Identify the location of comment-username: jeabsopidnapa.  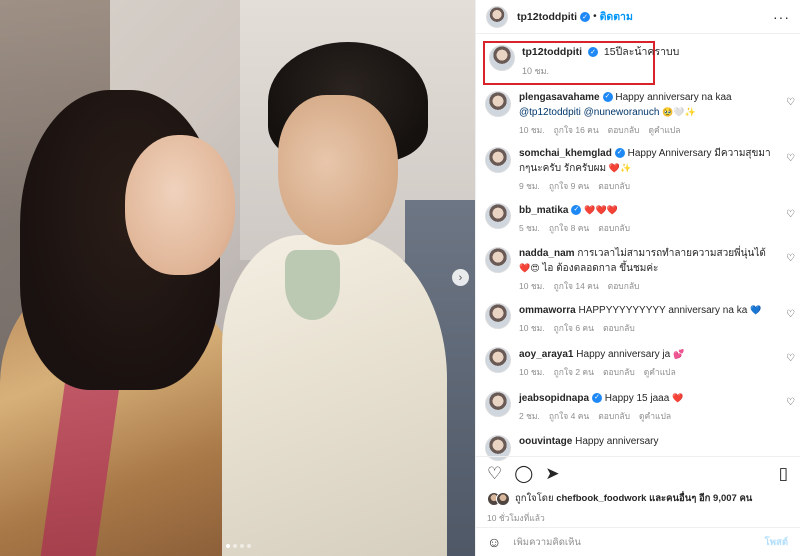
(554, 398).